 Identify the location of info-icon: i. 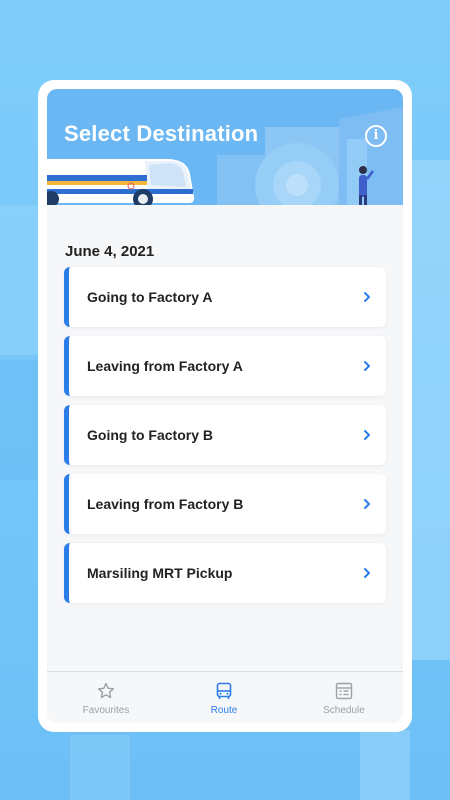
(376, 136).